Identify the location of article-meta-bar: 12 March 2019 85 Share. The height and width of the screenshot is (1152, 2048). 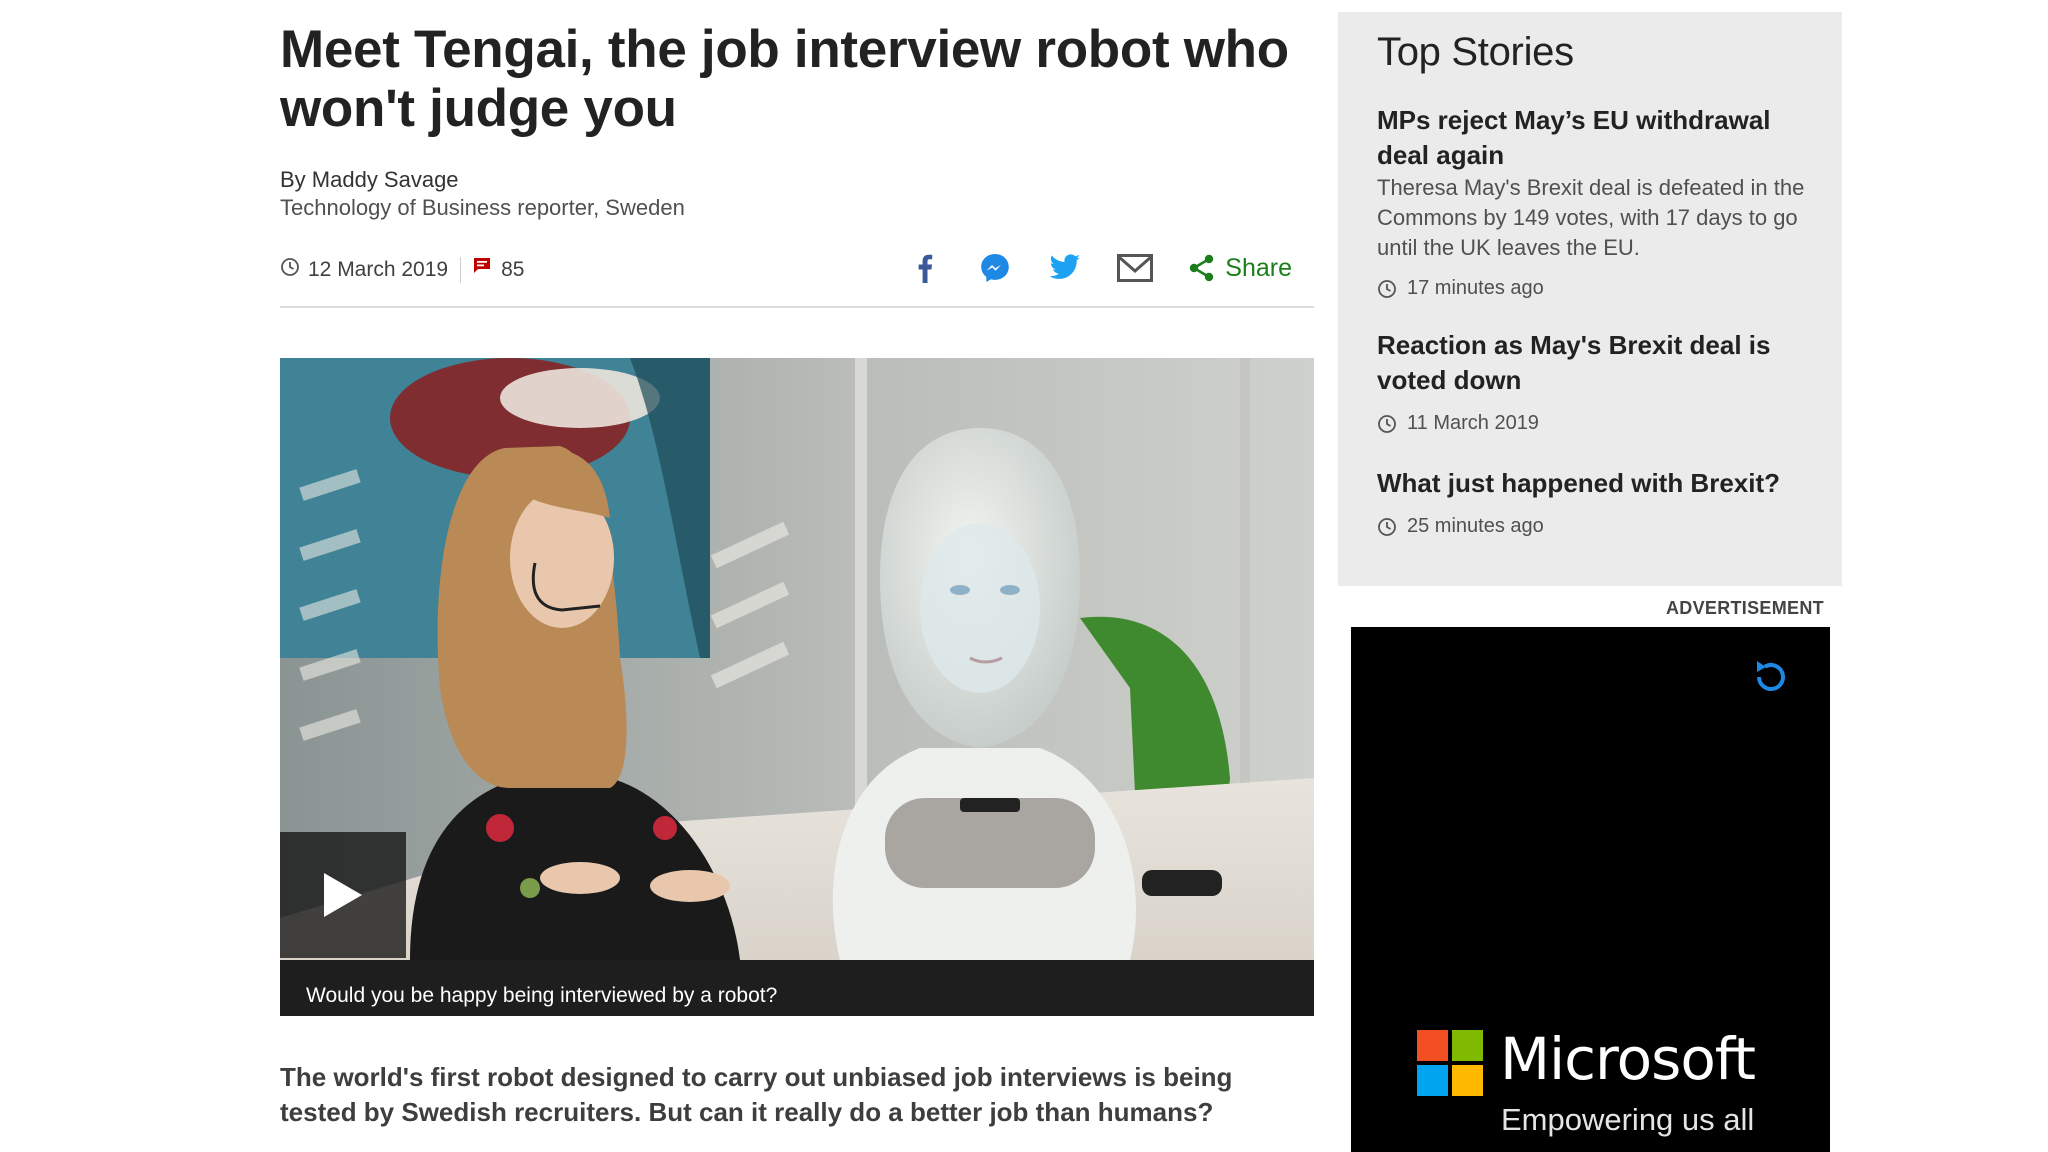
(797, 277).